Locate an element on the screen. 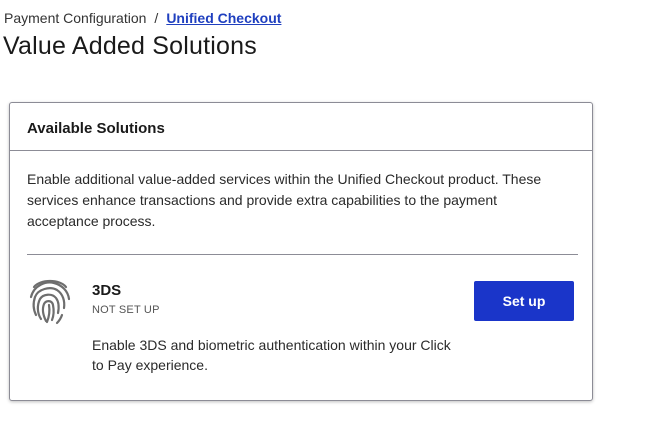  divider is located at coordinates (302, 254).